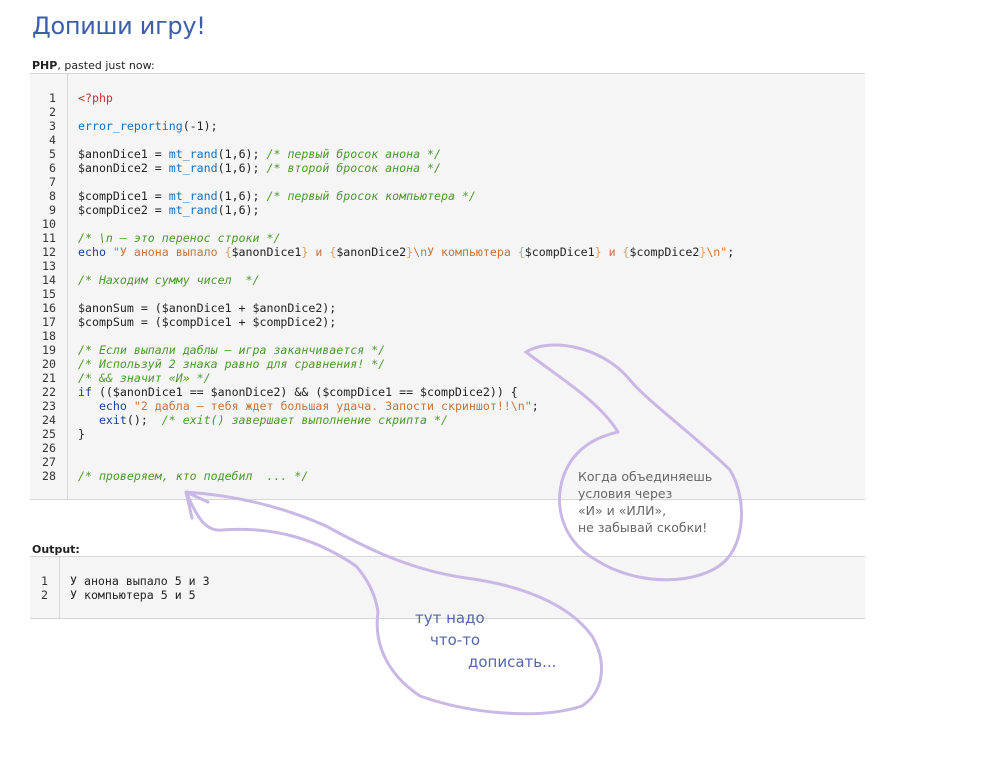 The image size is (1000, 764). What do you see at coordinates (49, 378) in the screenshot?
I see `line-number: 21` at bounding box center [49, 378].